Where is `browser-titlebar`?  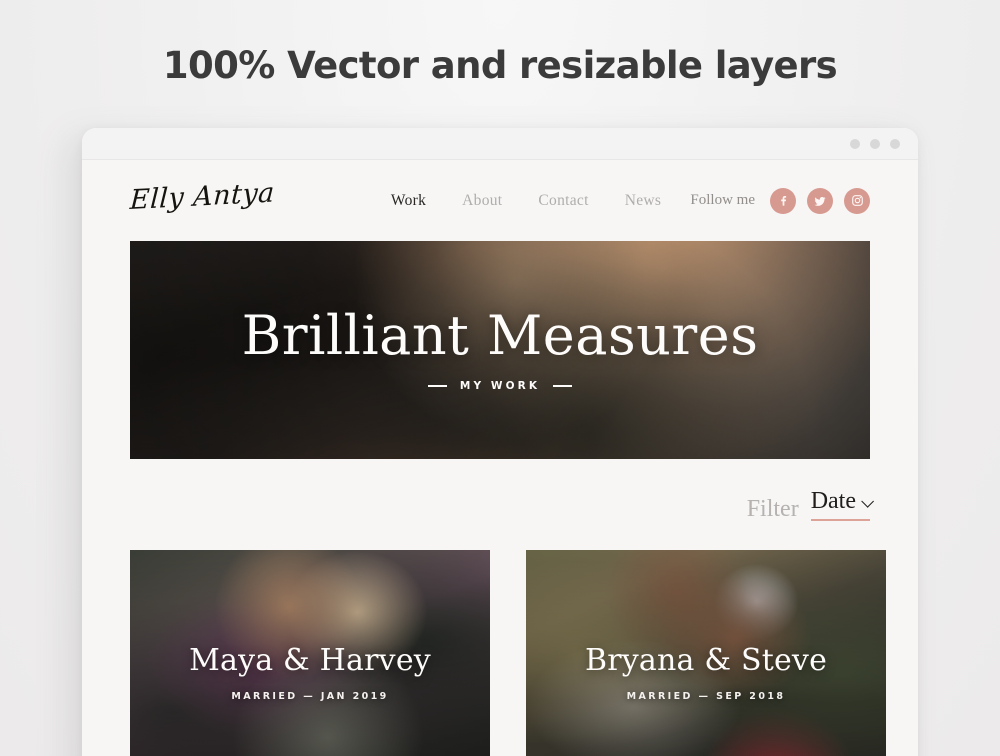
browser-titlebar is located at coordinates (500, 144).